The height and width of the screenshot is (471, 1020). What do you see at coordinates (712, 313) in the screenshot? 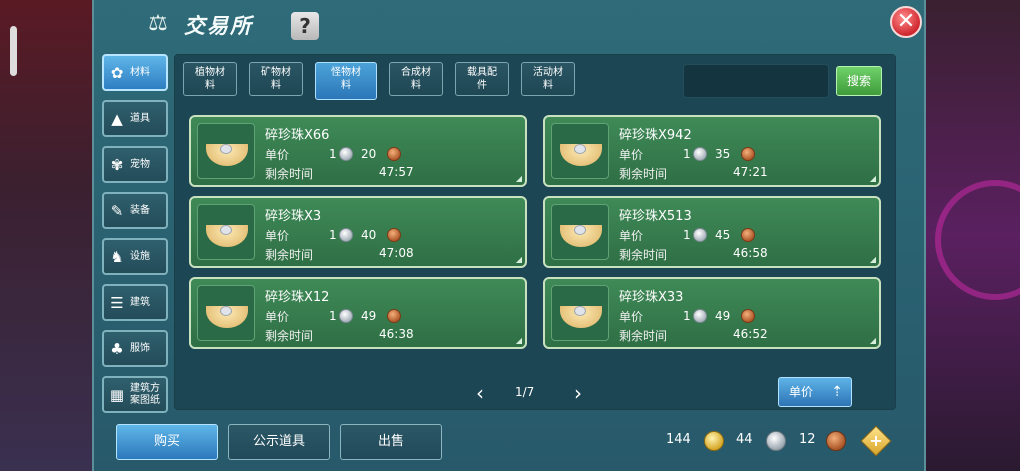
I see `listing-card: 碎珍珠X33 单价 1 49 剩余时间 46:52 ◢` at bounding box center [712, 313].